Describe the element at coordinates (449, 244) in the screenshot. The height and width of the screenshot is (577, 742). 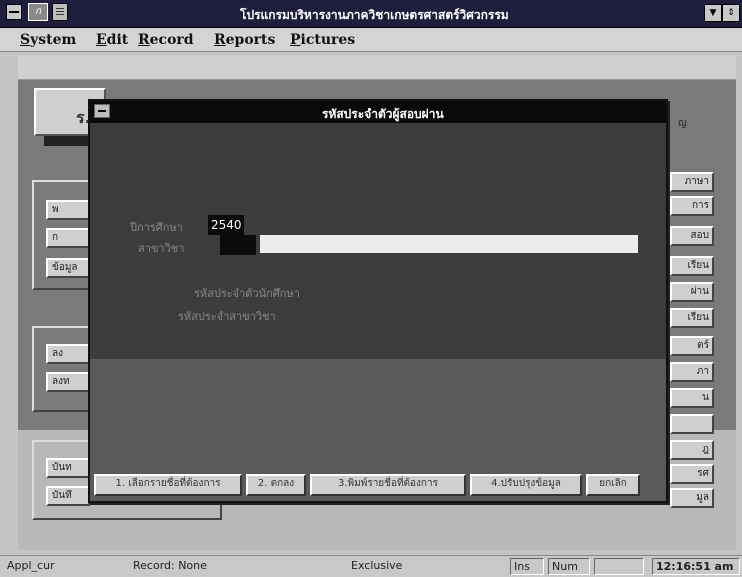
I see `department-name-field` at that location.